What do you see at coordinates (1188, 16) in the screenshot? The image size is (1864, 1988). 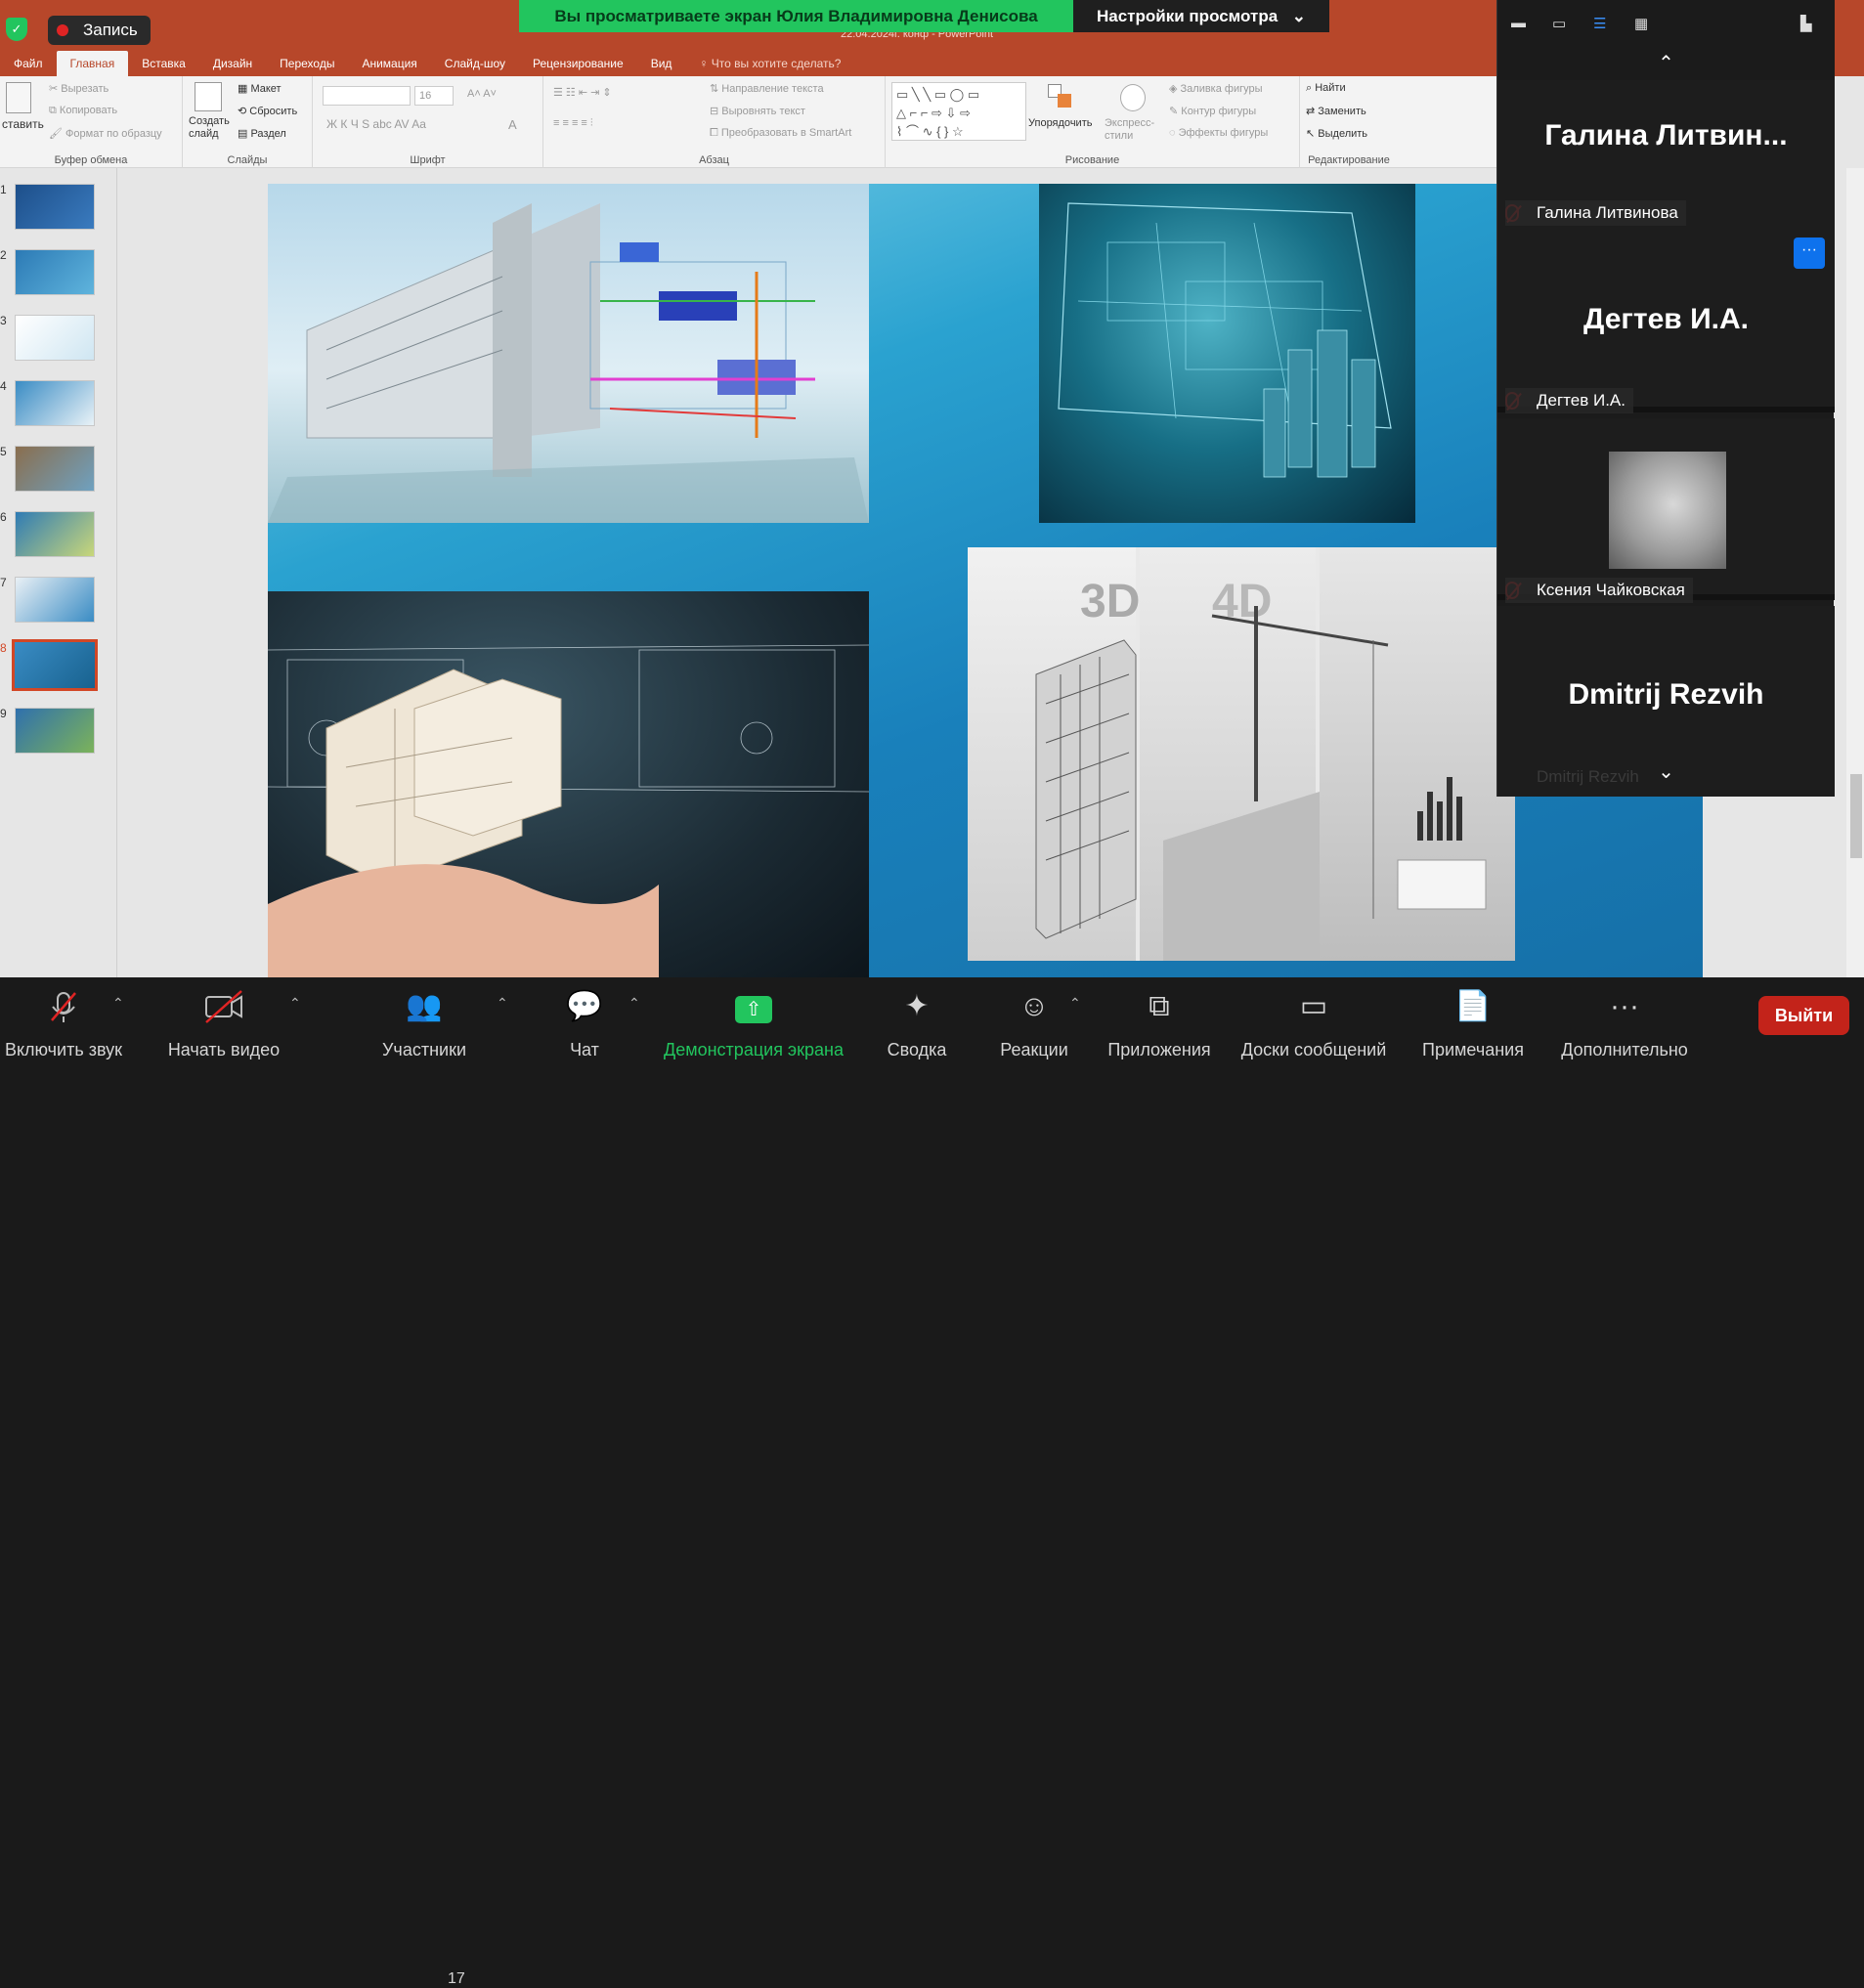 I see `view-options-label: Настройки просмотра` at bounding box center [1188, 16].